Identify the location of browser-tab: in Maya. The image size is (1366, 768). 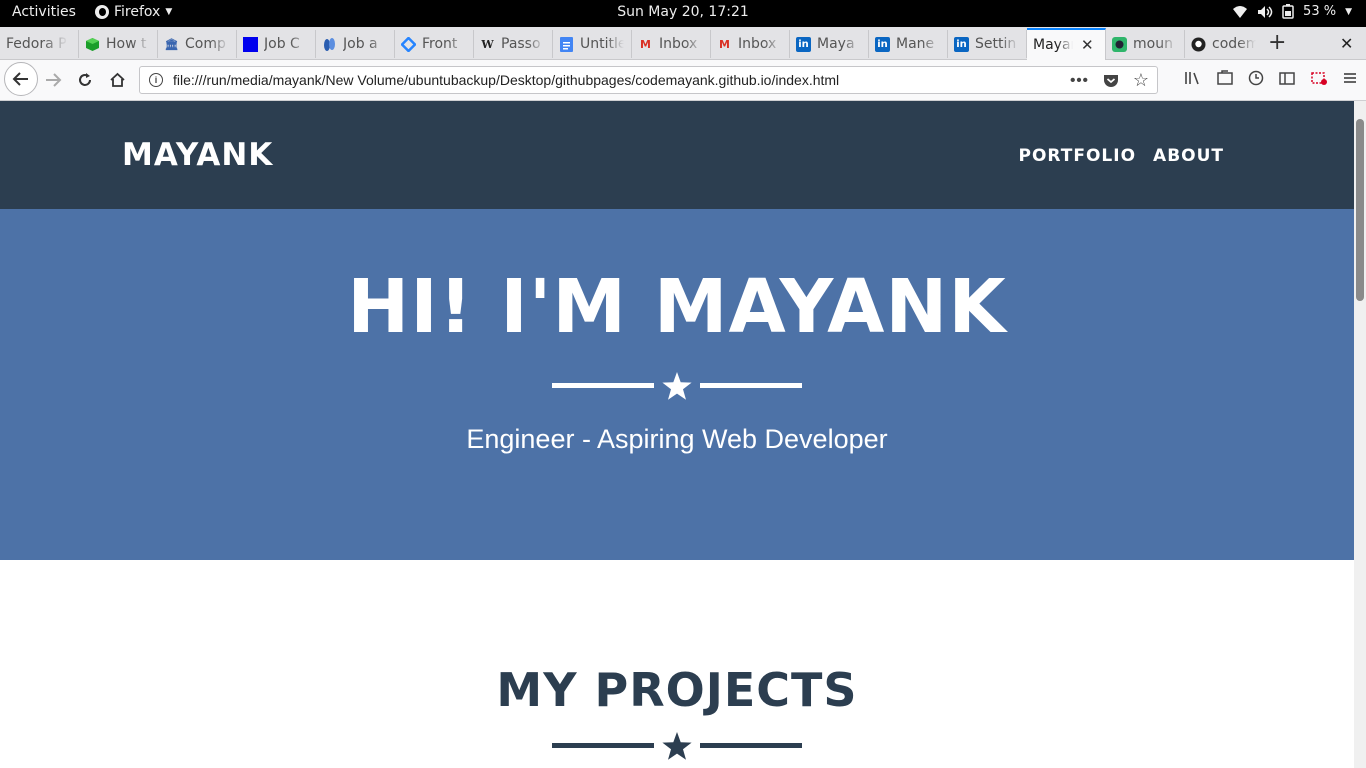
(829, 44).